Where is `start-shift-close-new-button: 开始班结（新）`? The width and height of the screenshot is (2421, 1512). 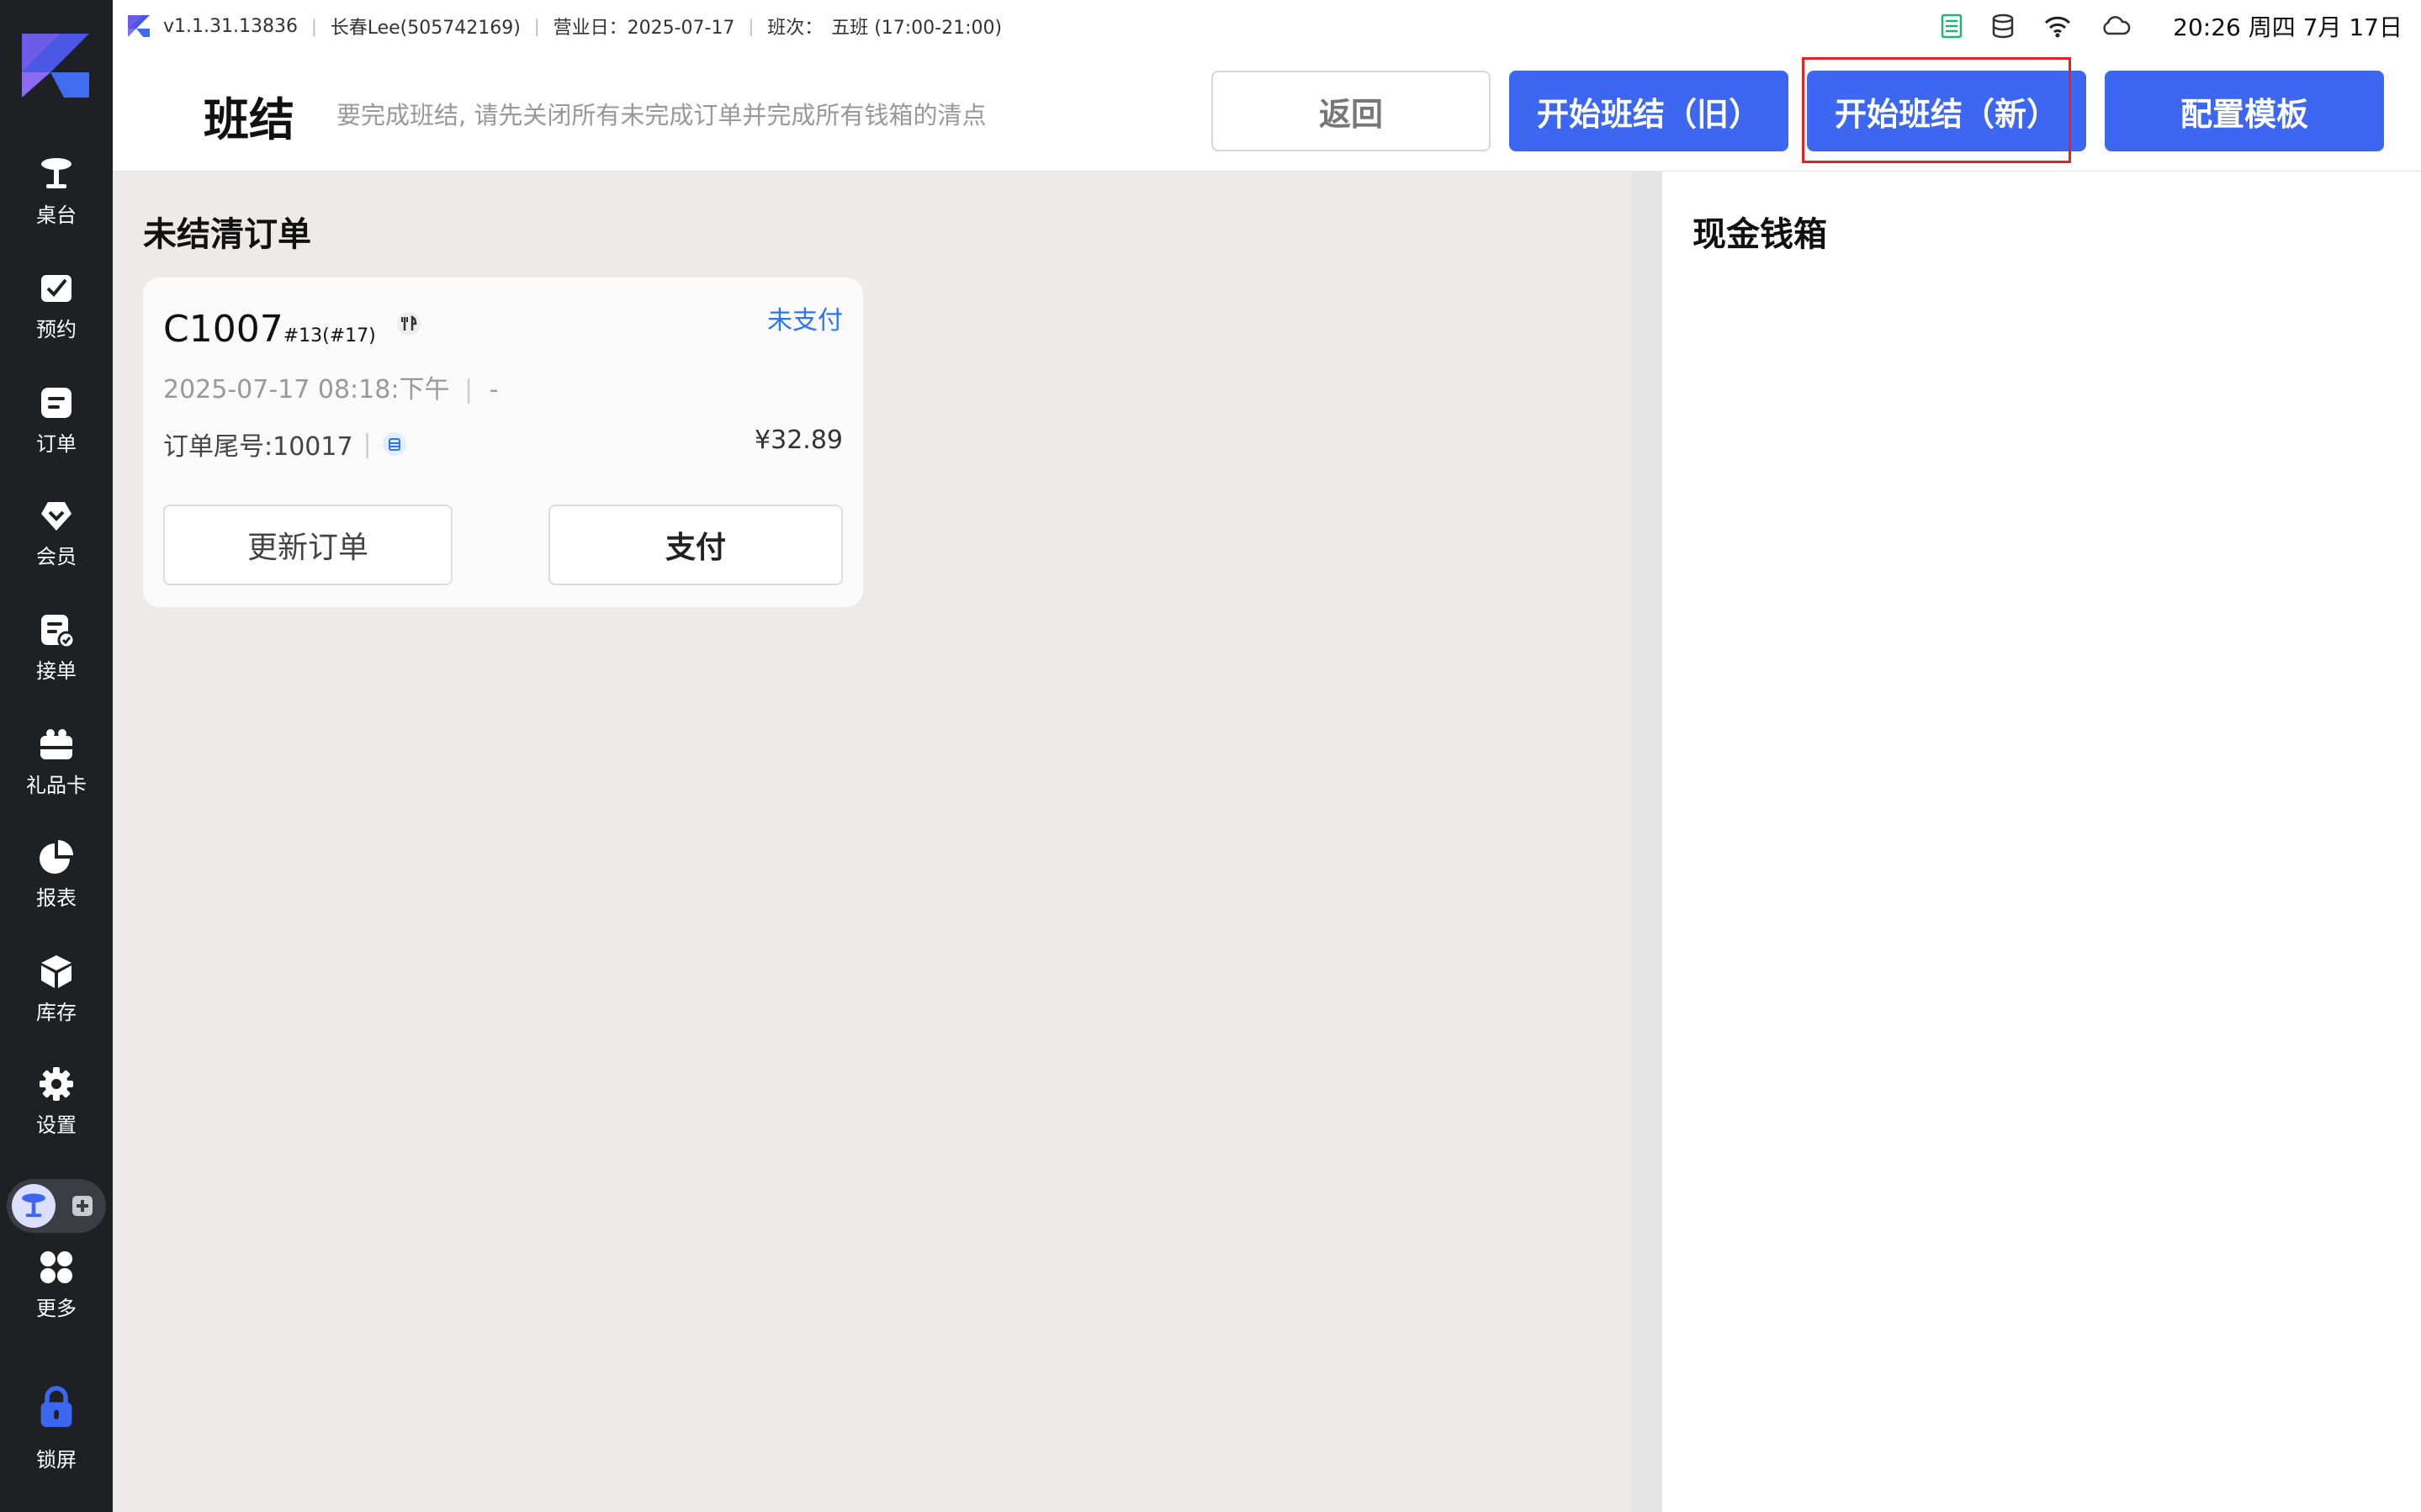
start-shift-close-new-button: 开始班结（新） is located at coordinates (1947, 111).